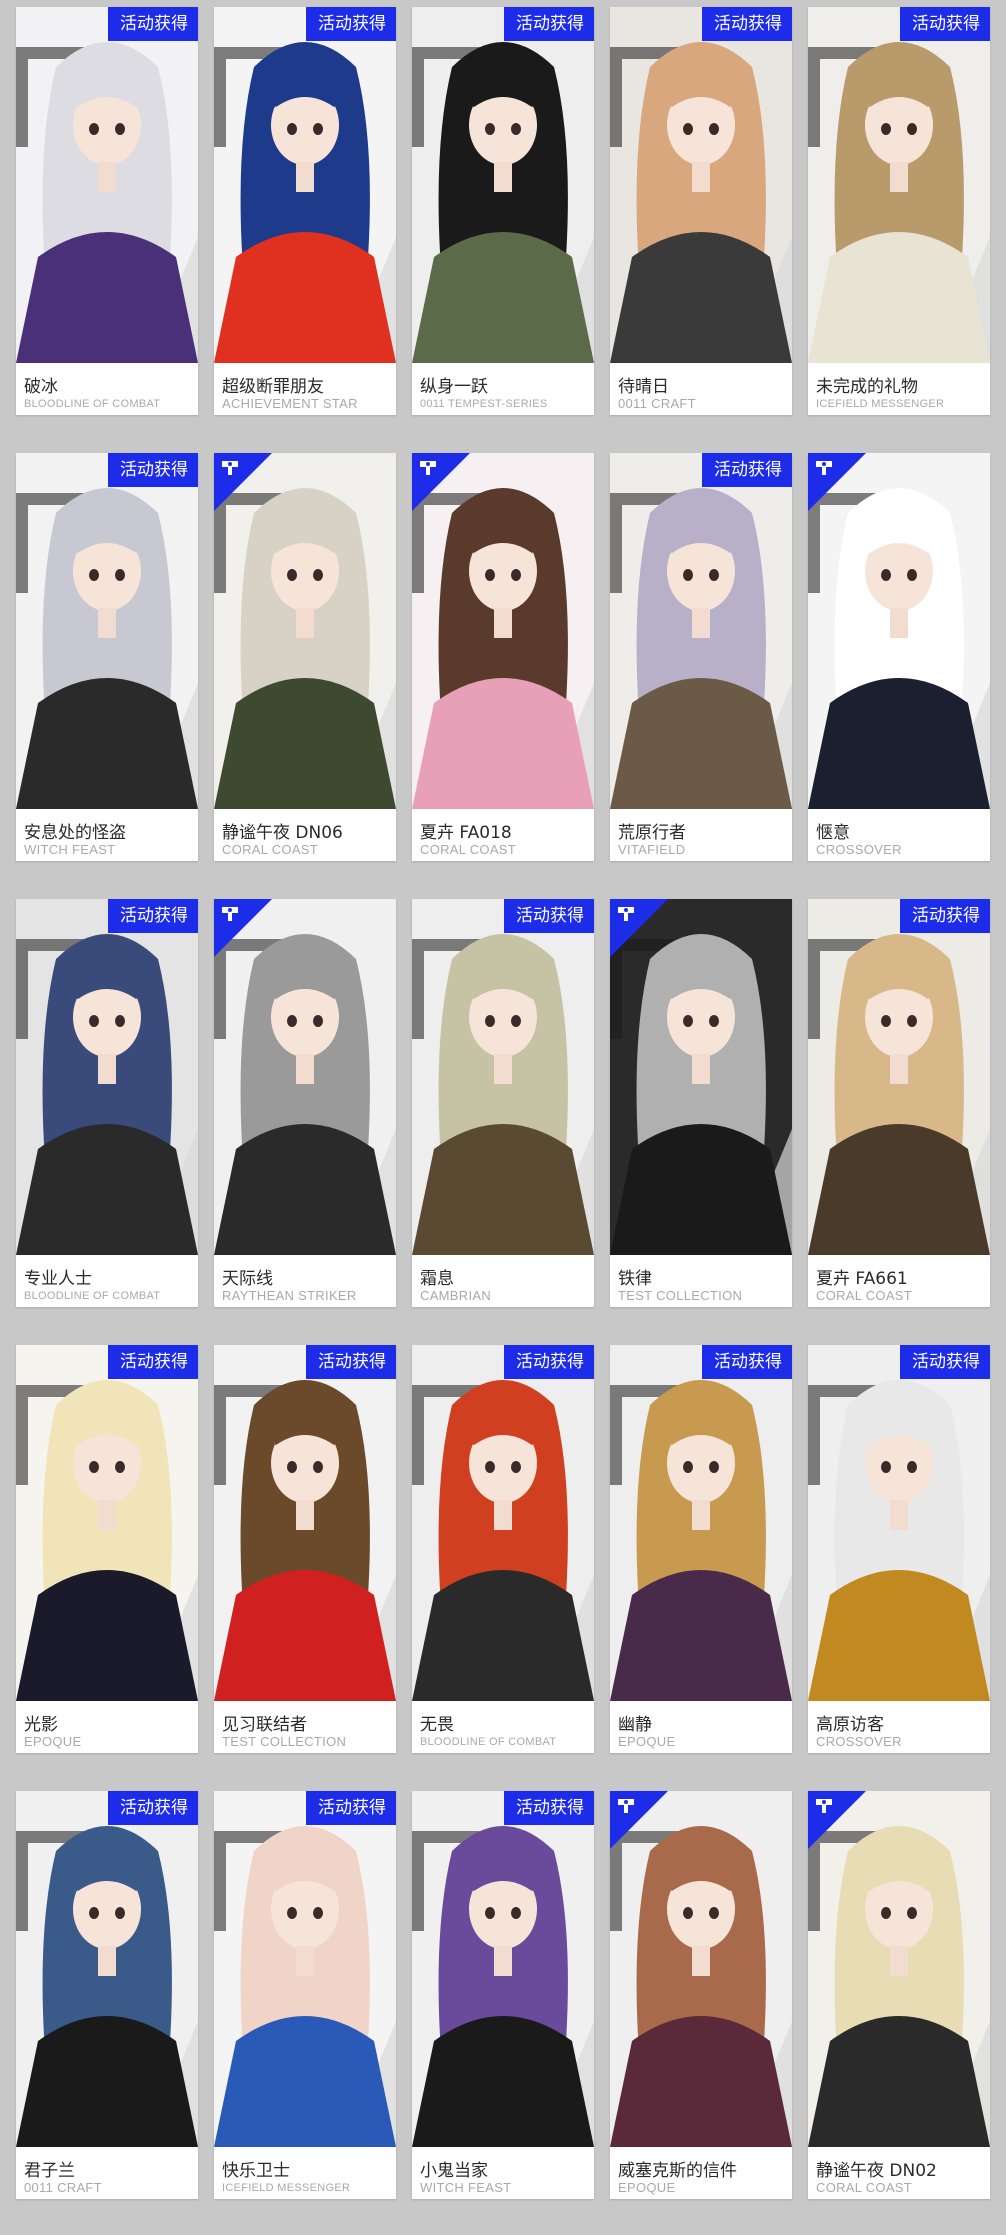 The image size is (1006, 2235). Describe the element at coordinates (484, 404) in the screenshot. I see `skin-series-label: 0011 TEMPEST-SERIES` at that location.